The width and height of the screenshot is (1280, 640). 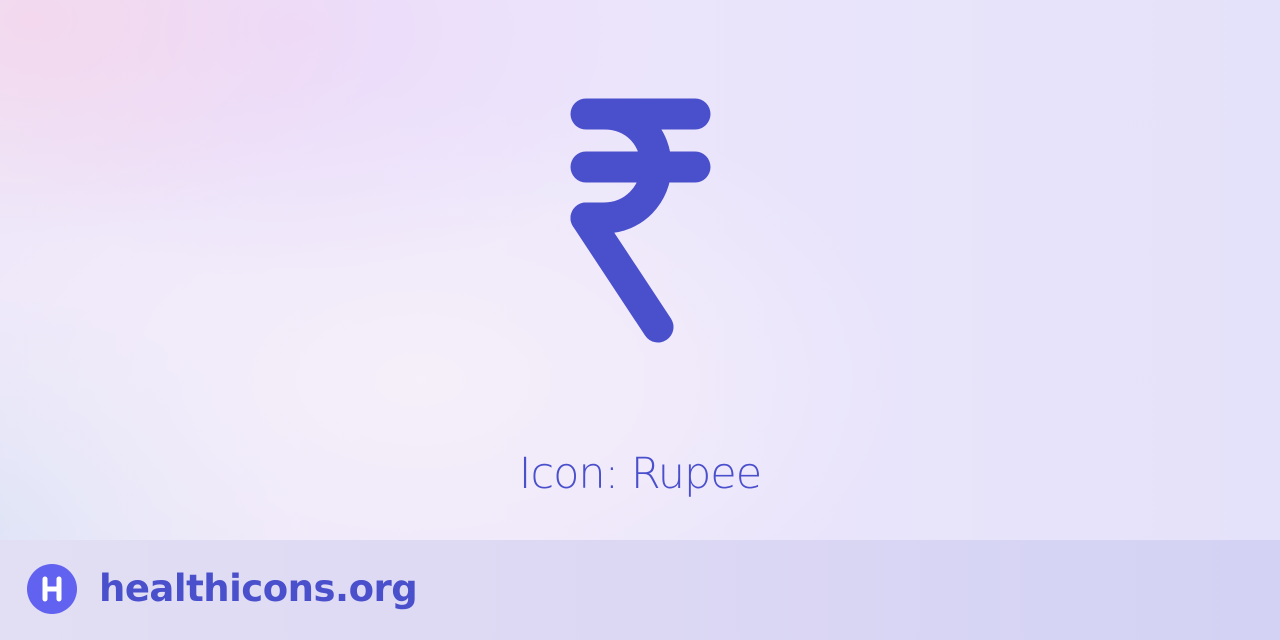 I want to click on title-prefix: Icon:, so click(x=568, y=474).